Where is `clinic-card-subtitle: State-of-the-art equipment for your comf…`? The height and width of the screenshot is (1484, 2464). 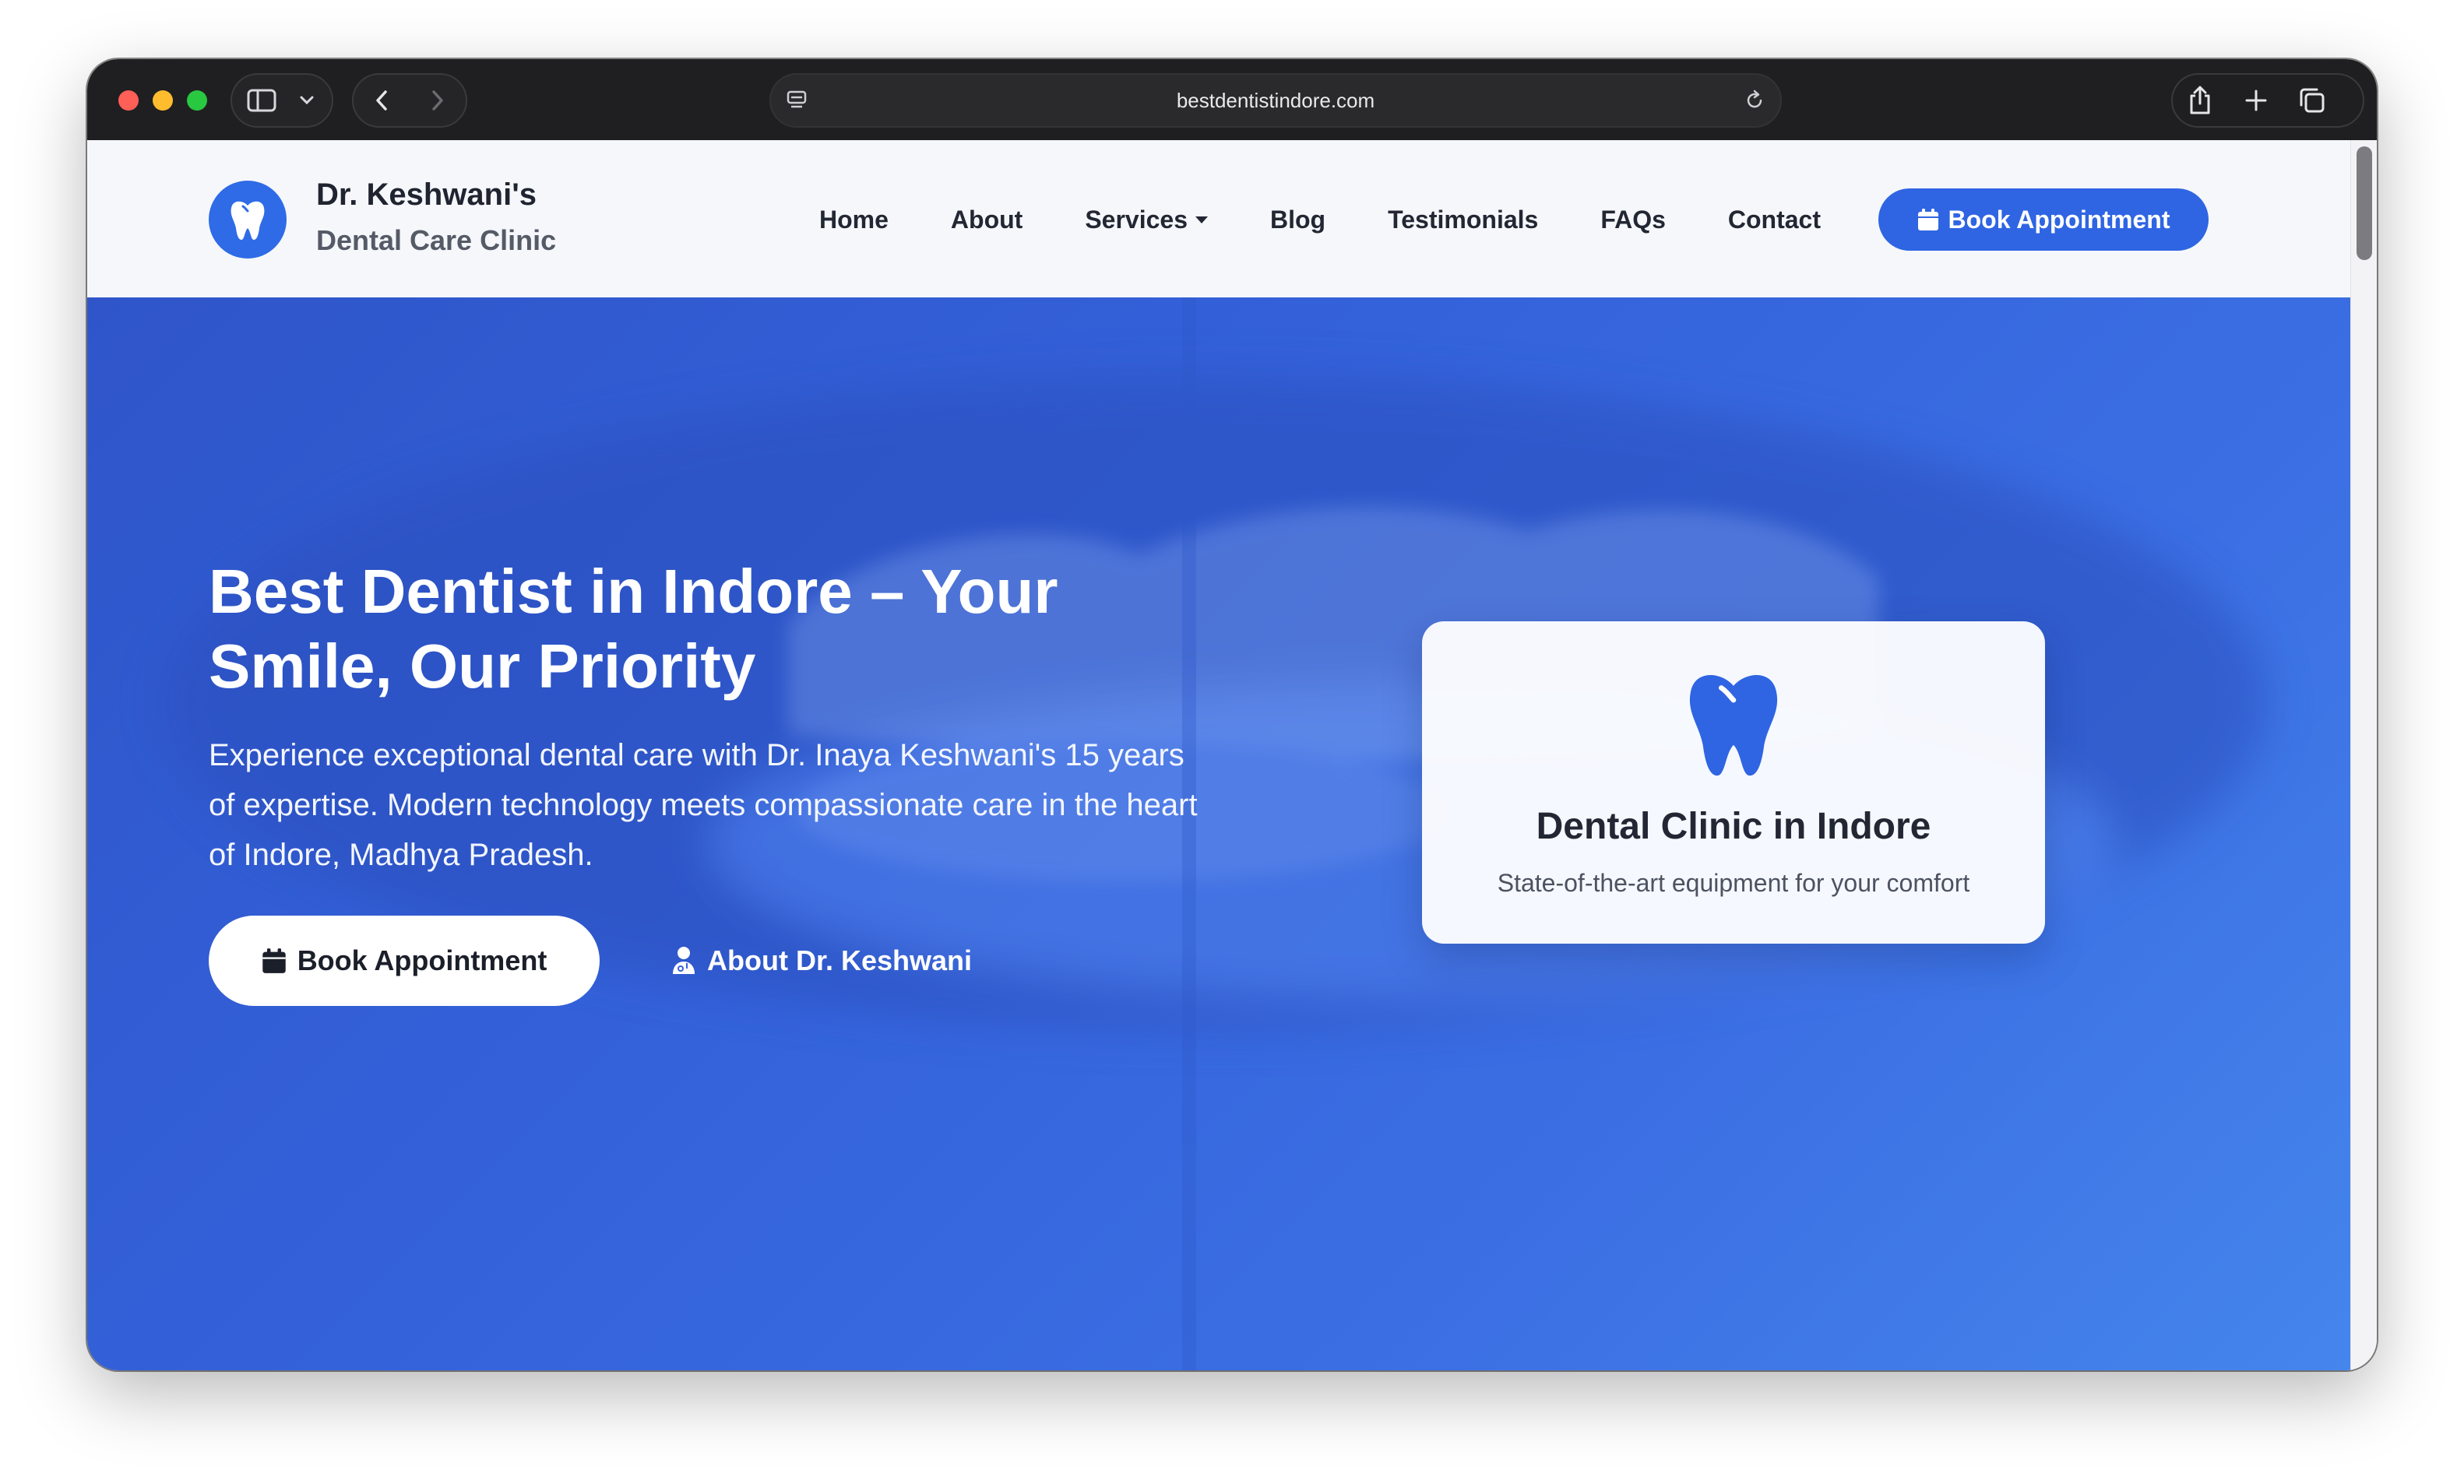
clinic-card-subtitle: State-of-the-art equipment for your comf… is located at coordinates (1733, 883).